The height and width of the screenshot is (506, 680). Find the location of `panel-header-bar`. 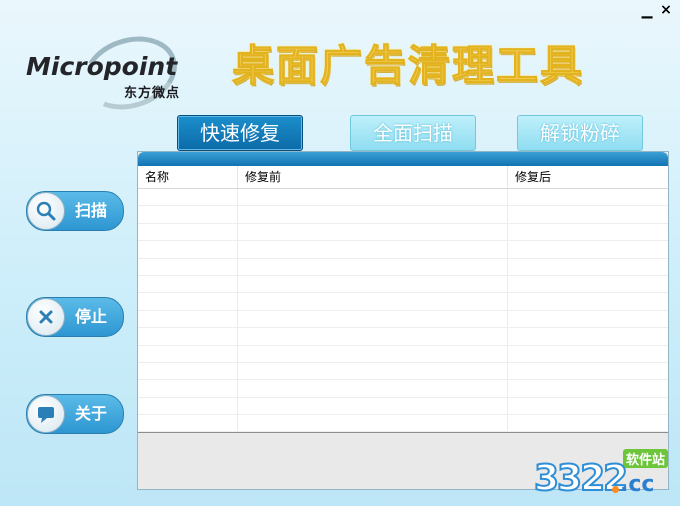

panel-header-bar is located at coordinates (403, 159).